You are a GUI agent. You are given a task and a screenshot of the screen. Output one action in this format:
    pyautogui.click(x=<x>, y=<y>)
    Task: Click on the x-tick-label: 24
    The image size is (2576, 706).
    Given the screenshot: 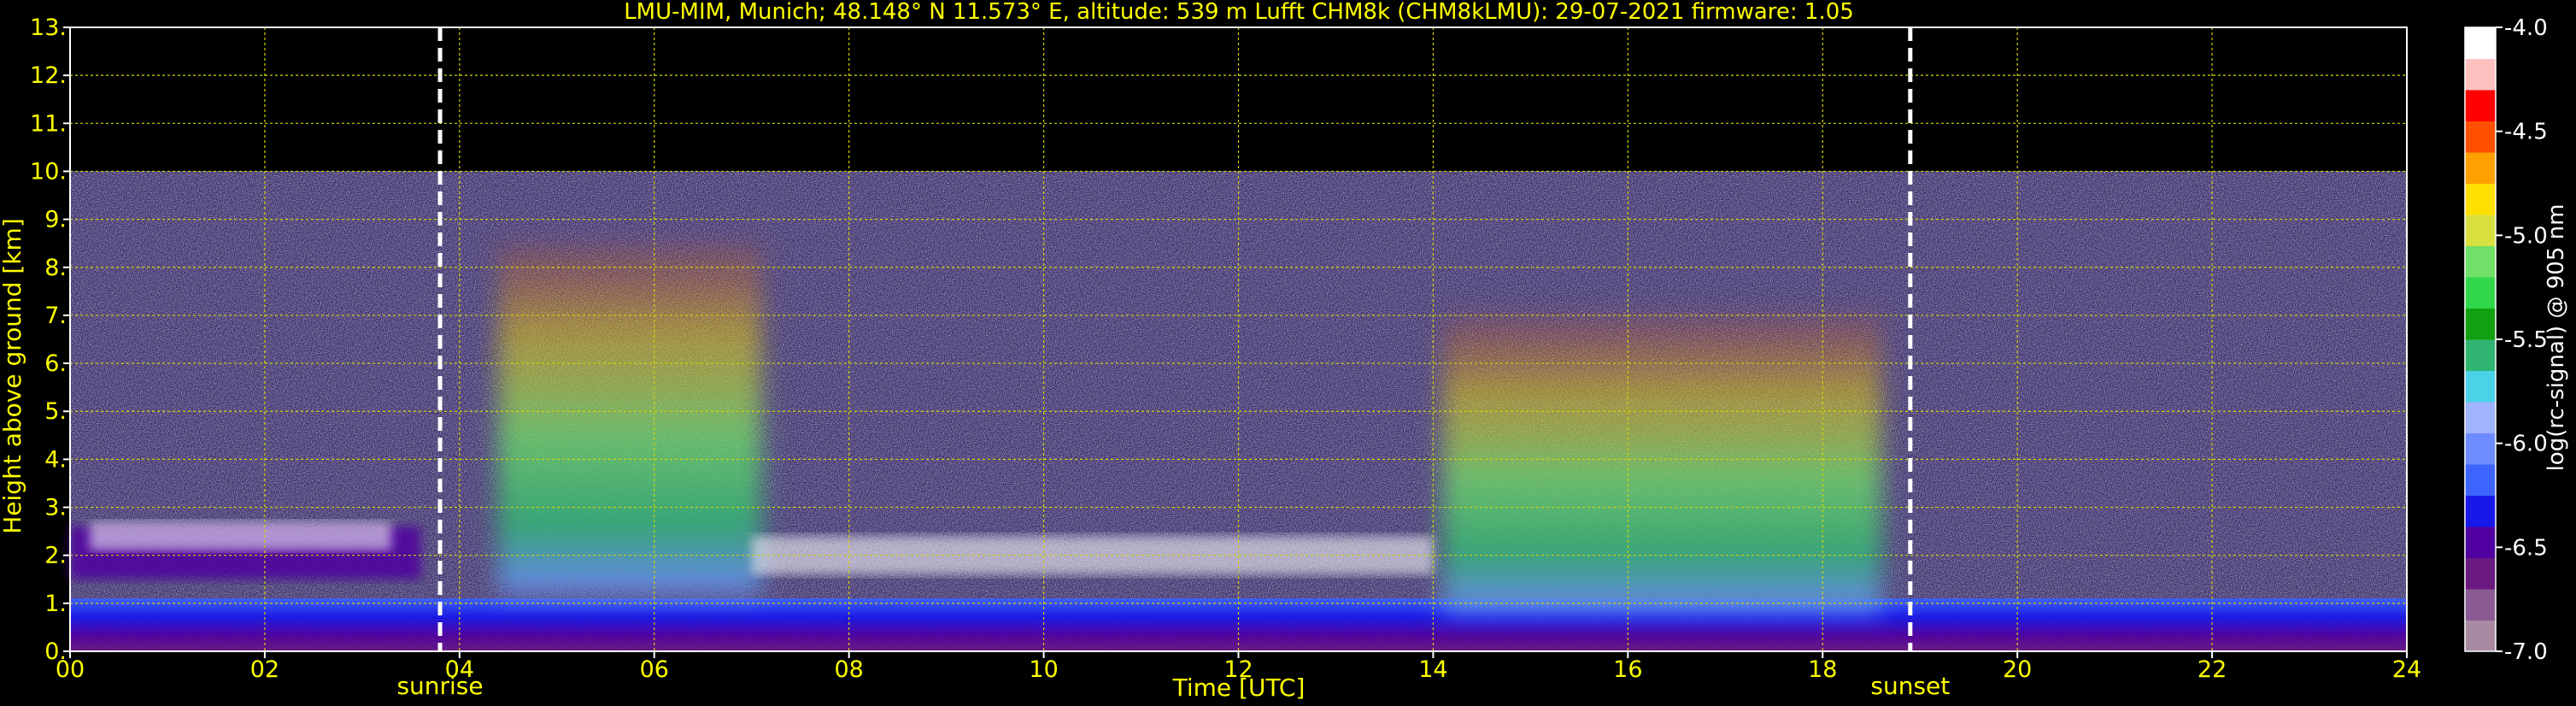 What is the action you would take?
    pyautogui.click(x=2406, y=669)
    